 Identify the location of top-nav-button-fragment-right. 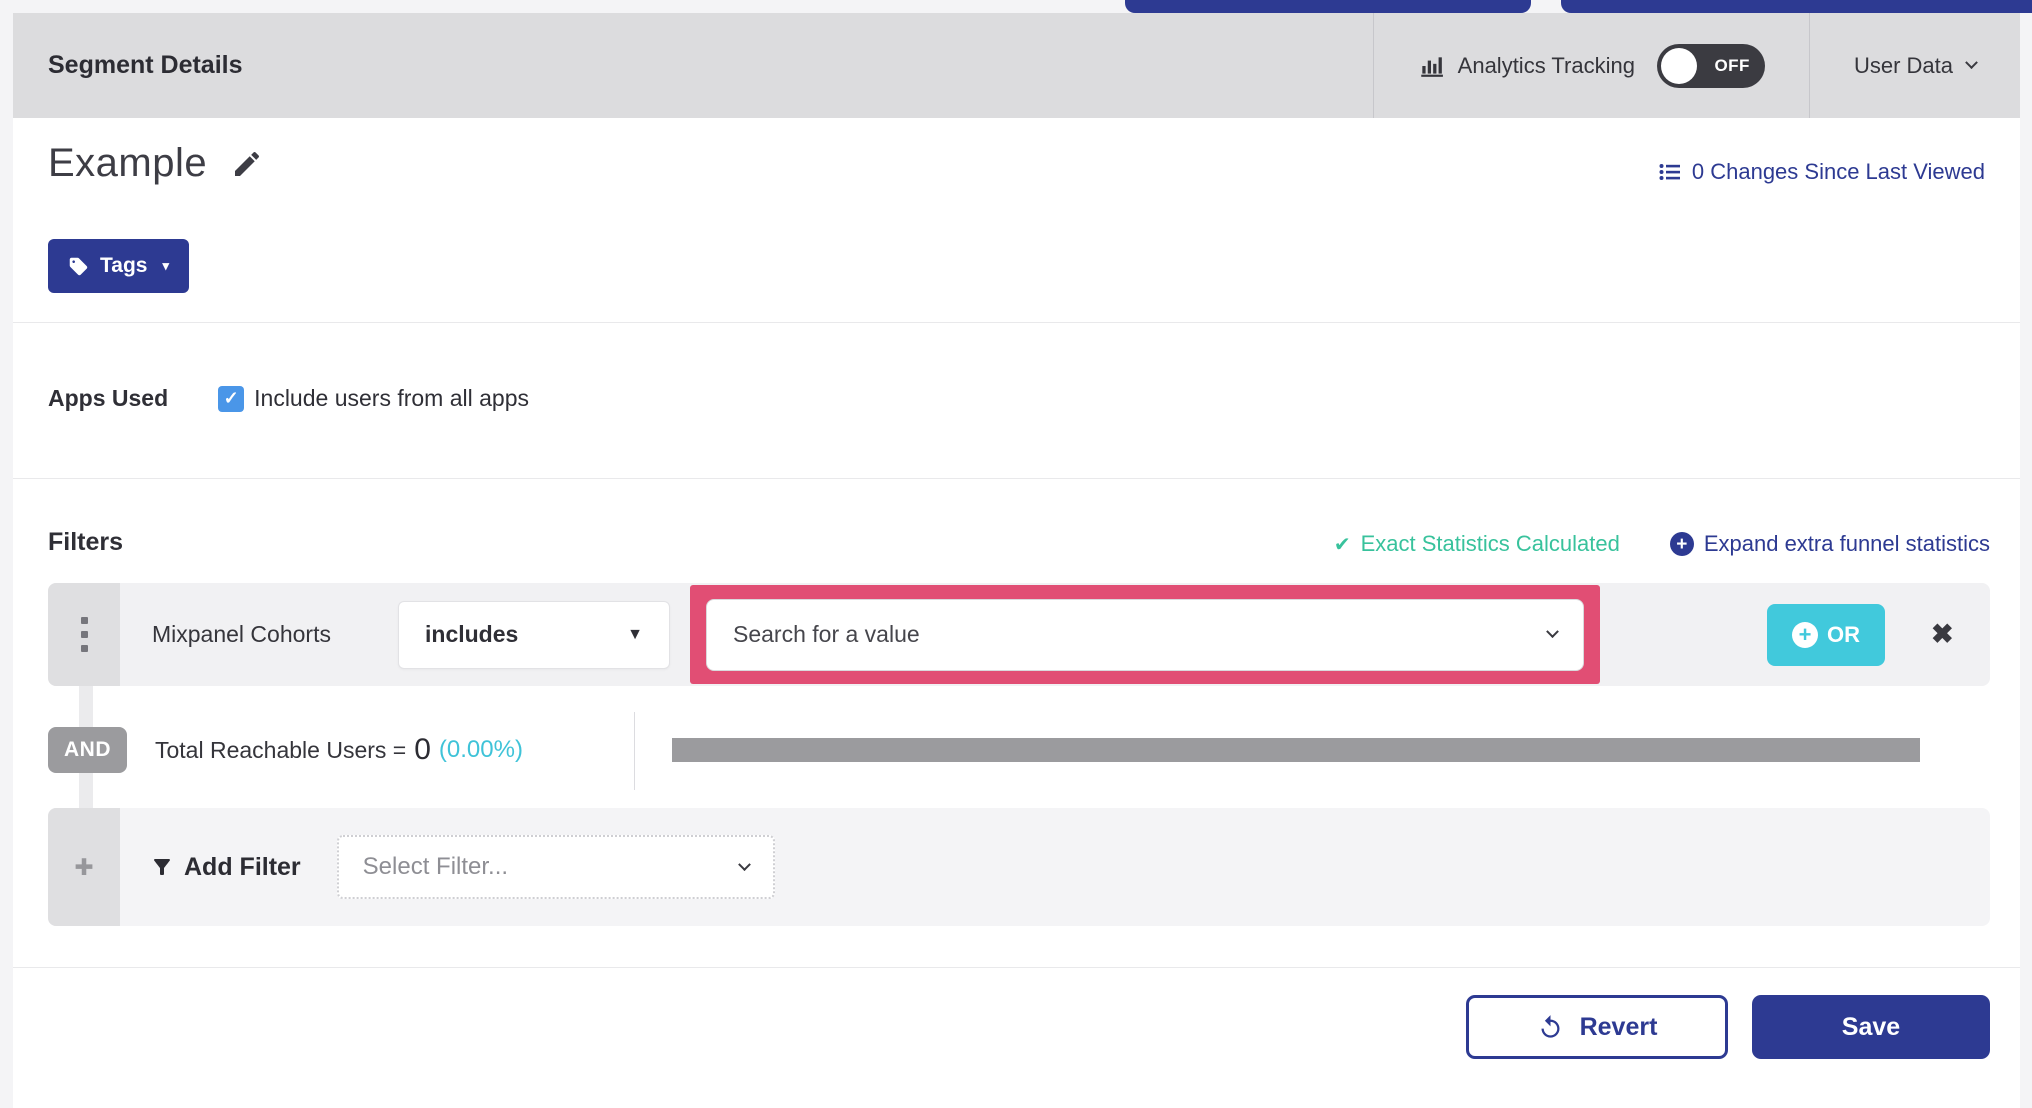
(1796, 6).